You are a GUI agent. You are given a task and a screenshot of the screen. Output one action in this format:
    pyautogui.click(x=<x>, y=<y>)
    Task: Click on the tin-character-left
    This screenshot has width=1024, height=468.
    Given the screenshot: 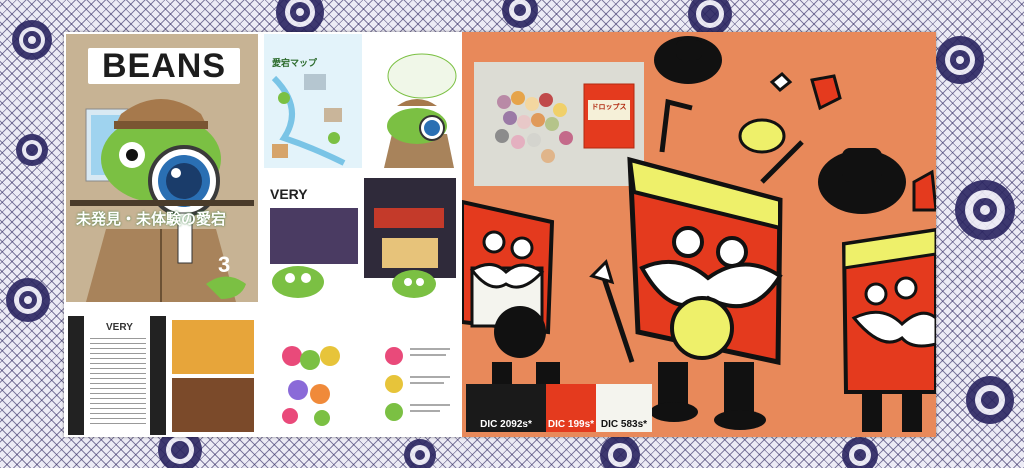 What is the action you would take?
    pyautogui.click(x=548, y=300)
    